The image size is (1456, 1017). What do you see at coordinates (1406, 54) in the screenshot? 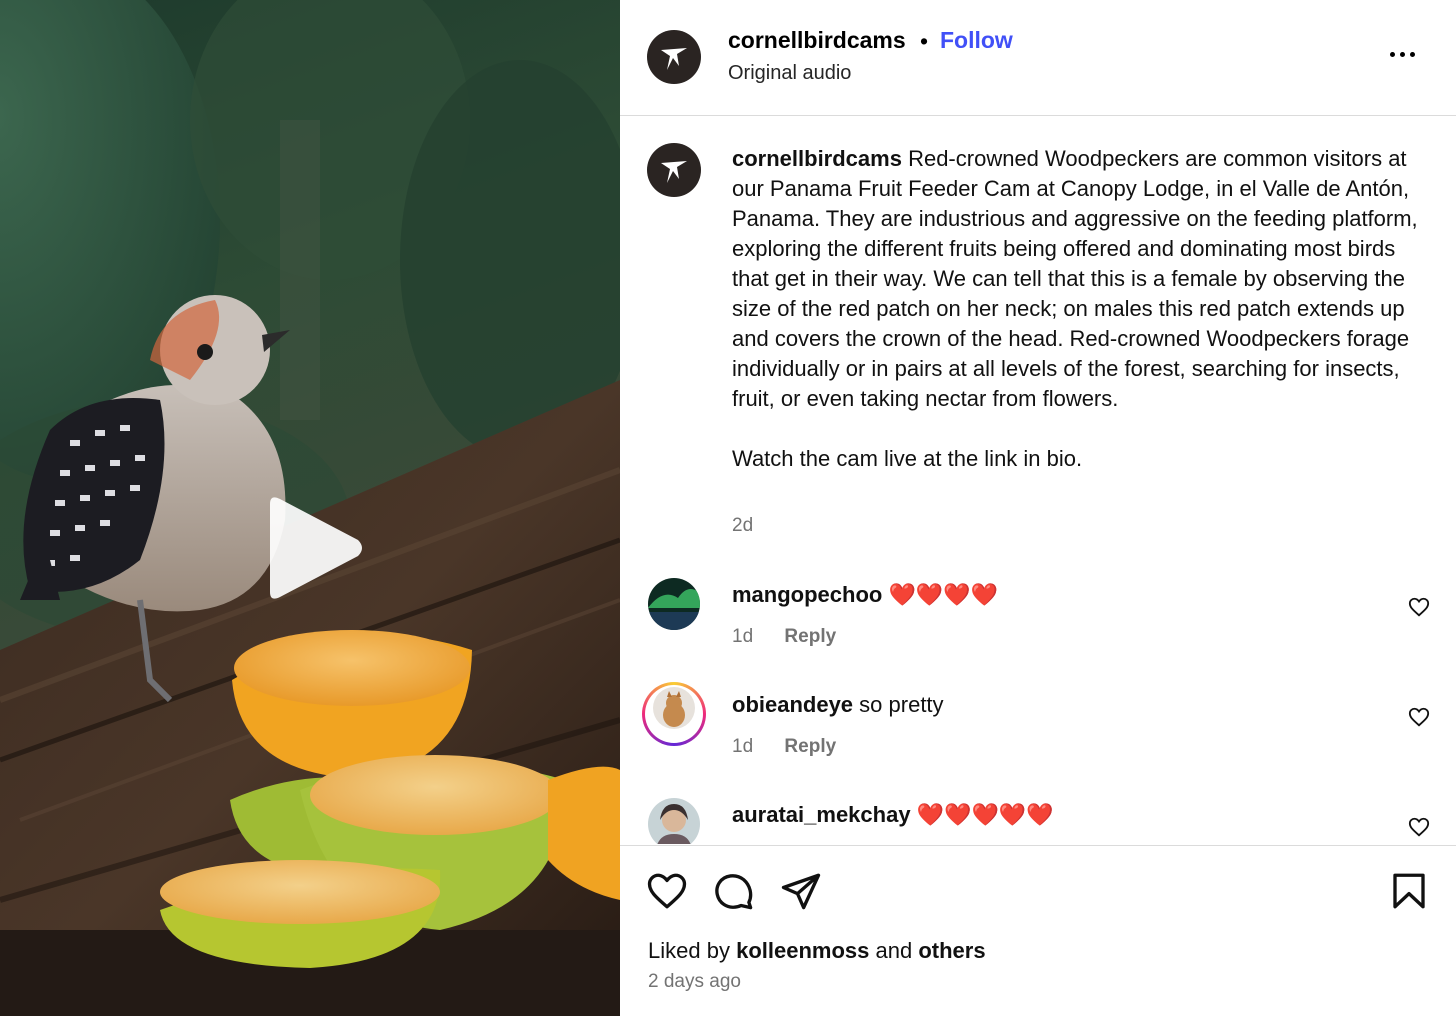
I see `more-options-icon` at bounding box center [1406, 54].